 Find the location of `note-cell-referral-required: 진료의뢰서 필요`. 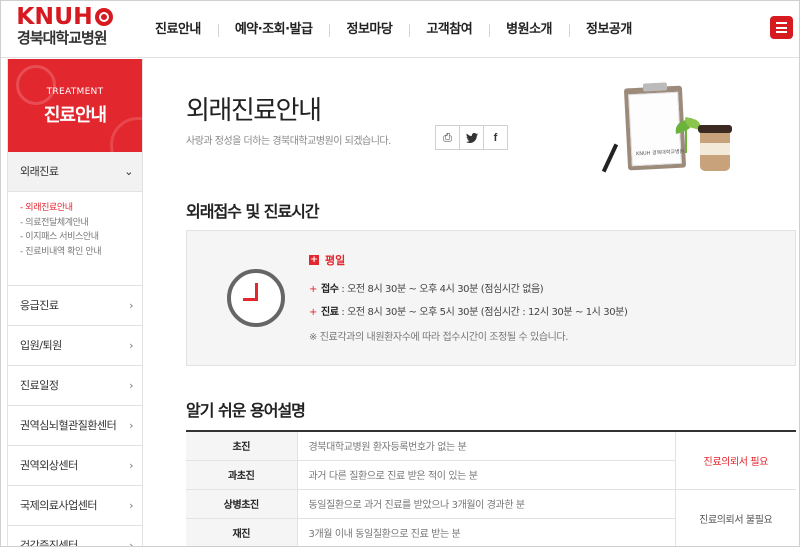

note-cell-referral-required: 진료의뢰서 필요 is located at coordinates (735, 460).